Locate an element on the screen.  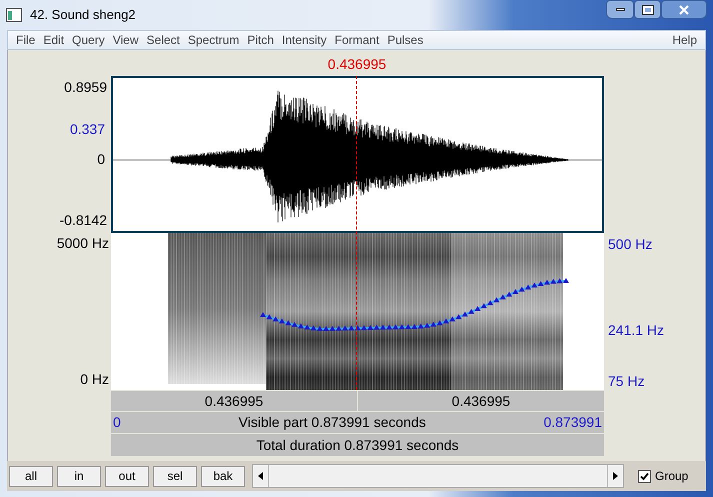
menu-item: Spectrum is located at coordinates (214, 40).